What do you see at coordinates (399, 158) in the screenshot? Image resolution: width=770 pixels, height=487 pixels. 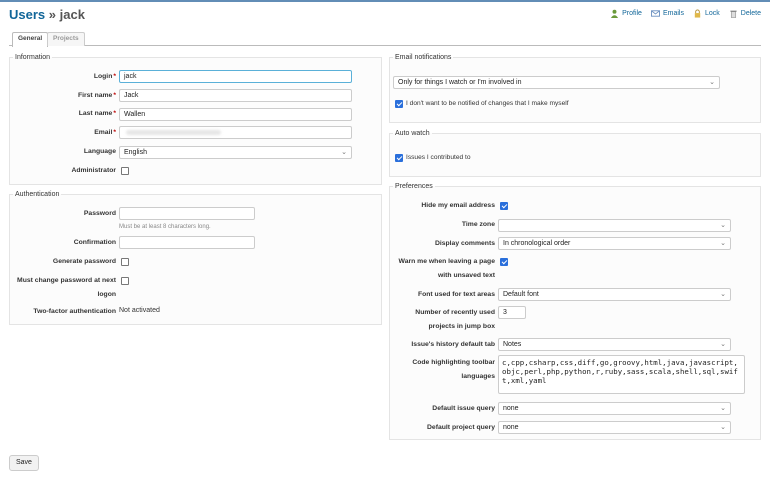 I see `auto-watch-issues-checkbox` at bounding box center [399, 158].